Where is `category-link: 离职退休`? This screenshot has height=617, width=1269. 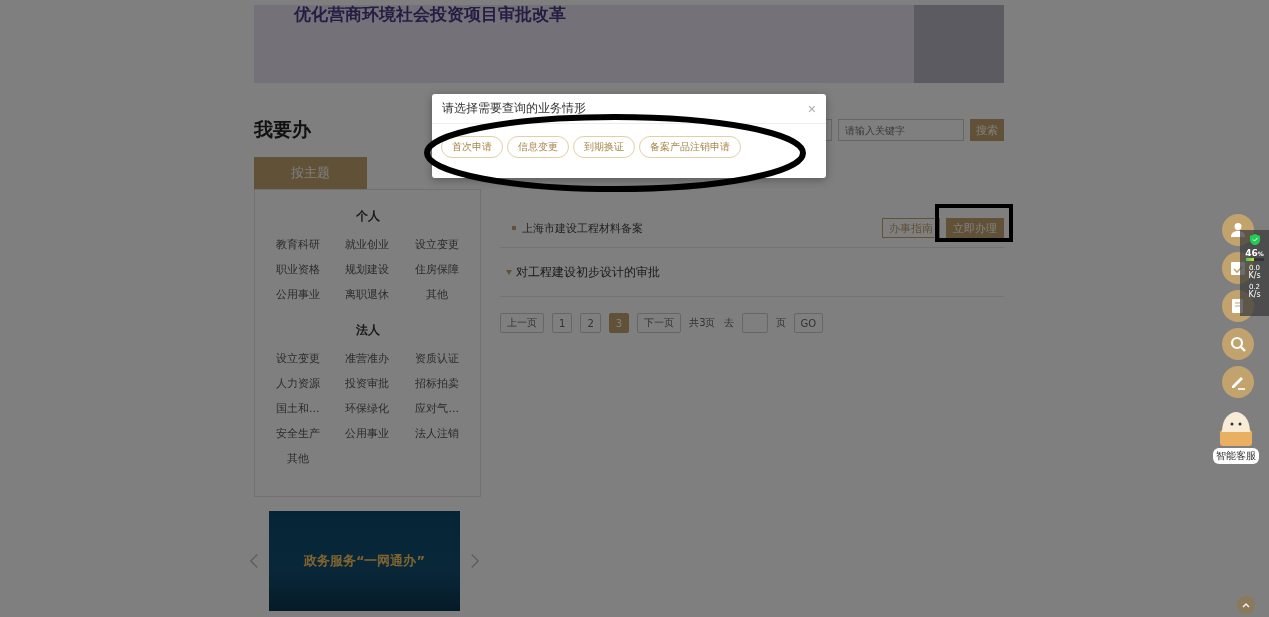
category-link: 离职退休 is located at coordinates (367, 294).